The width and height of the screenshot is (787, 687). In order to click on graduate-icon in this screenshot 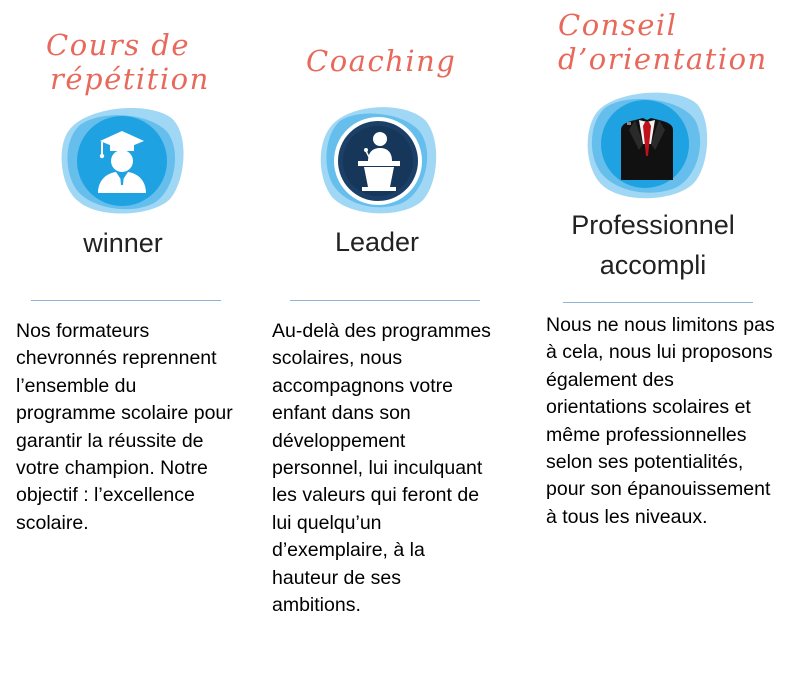, I will do `click(122, 160)`.